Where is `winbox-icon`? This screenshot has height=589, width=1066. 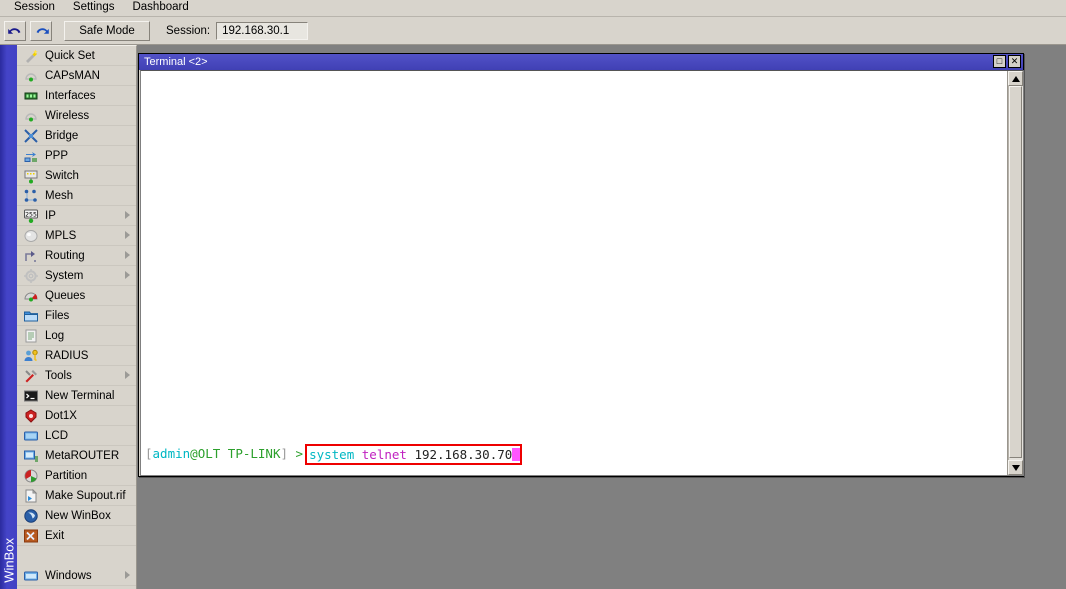 winbox-icon is located at coordinates (31, 515).